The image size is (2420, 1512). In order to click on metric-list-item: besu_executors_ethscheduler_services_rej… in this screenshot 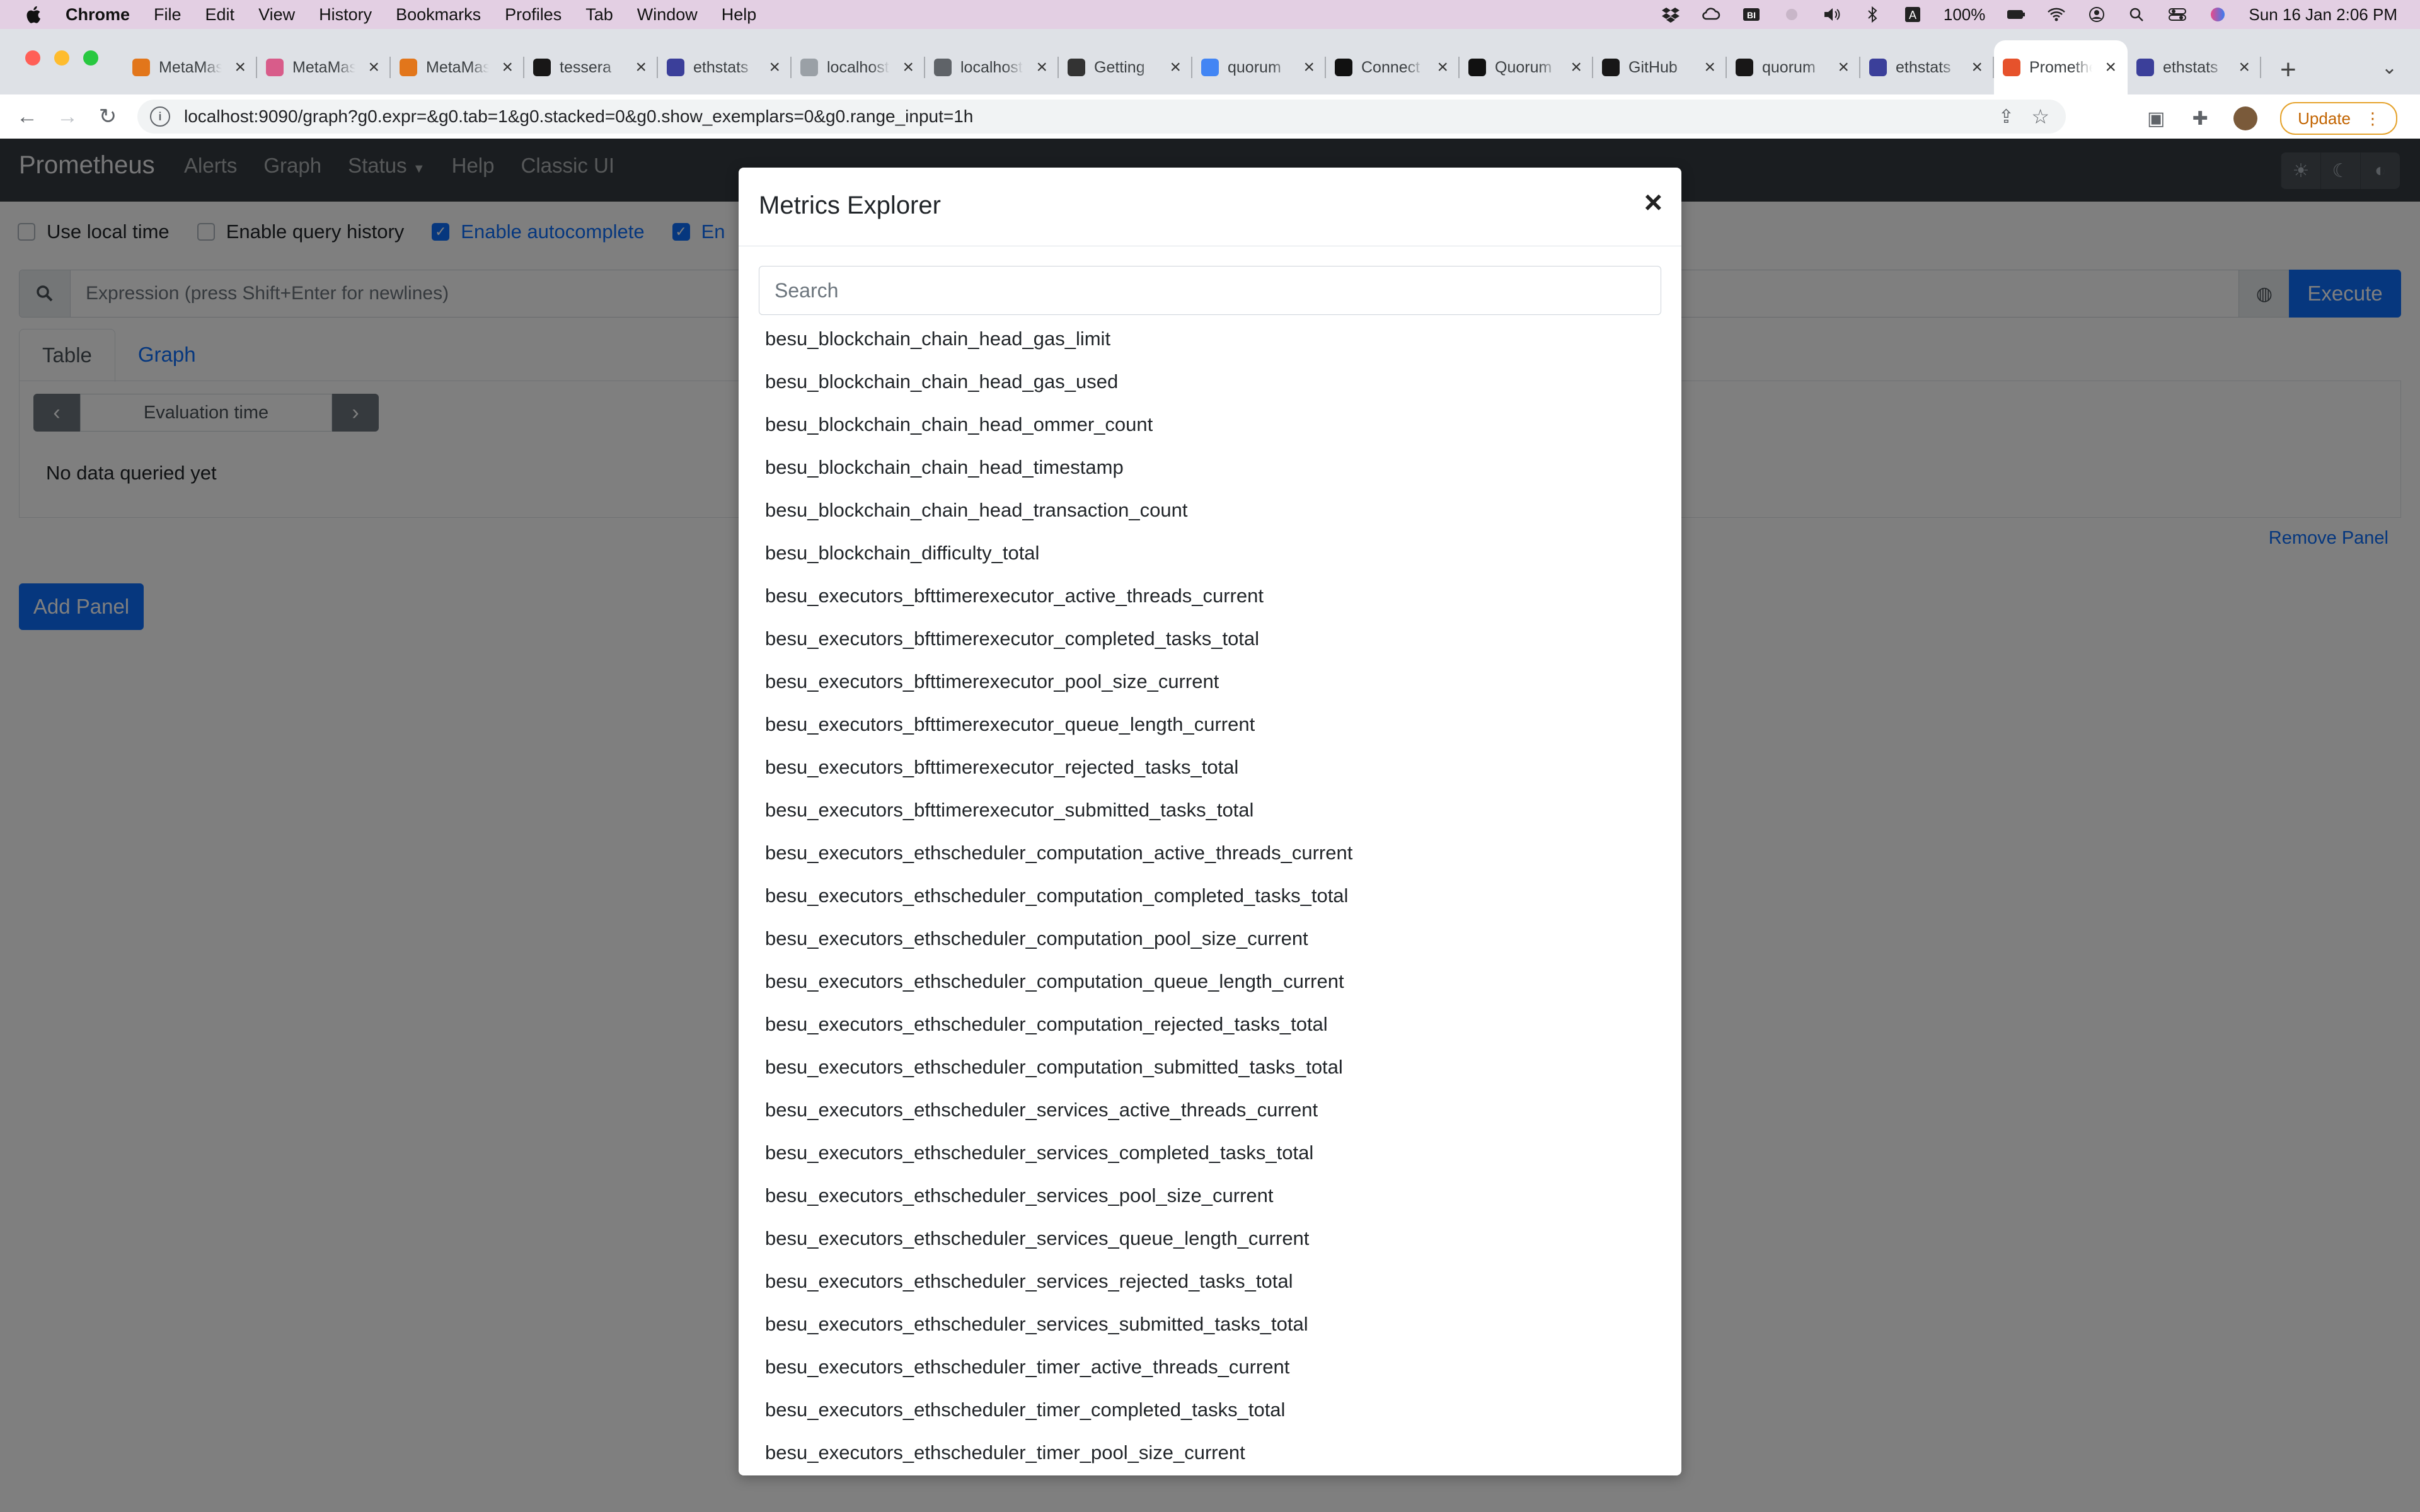, I will do `click(1212, 1281)`.